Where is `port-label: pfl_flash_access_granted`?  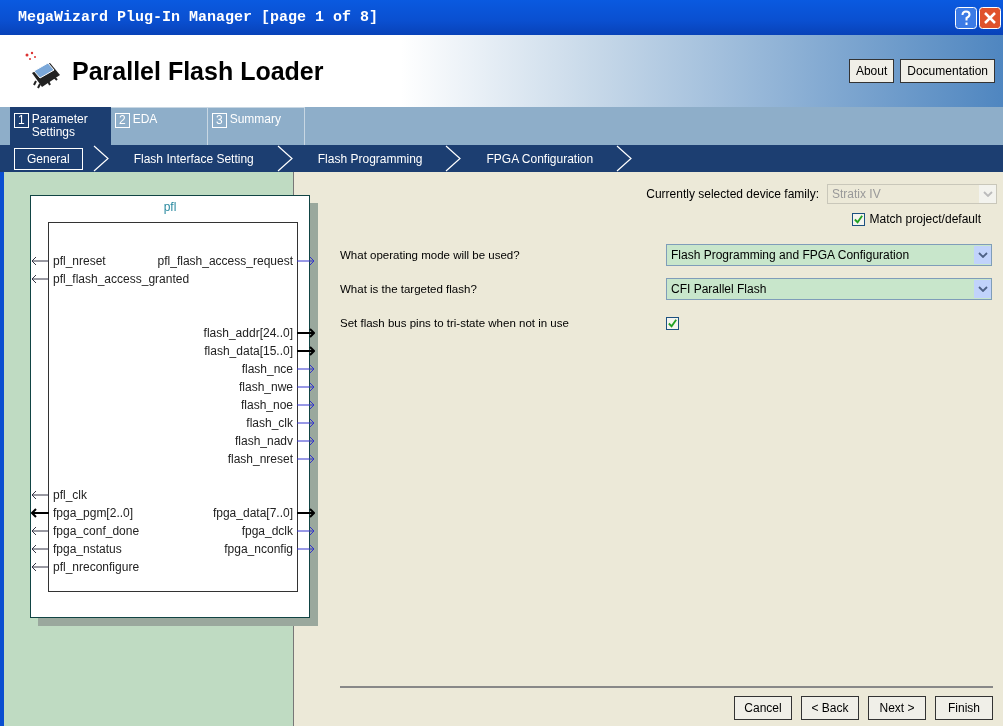 port-label: pfl_flash_access_granted is located at coordinates (121, 279).